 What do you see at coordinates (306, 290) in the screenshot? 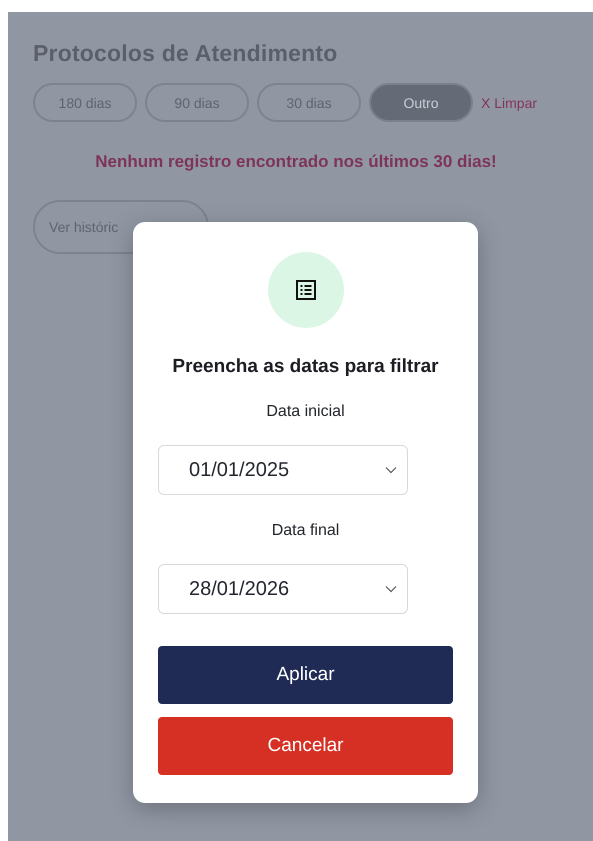
I see `list-icon` at bounding box center [306, 290].